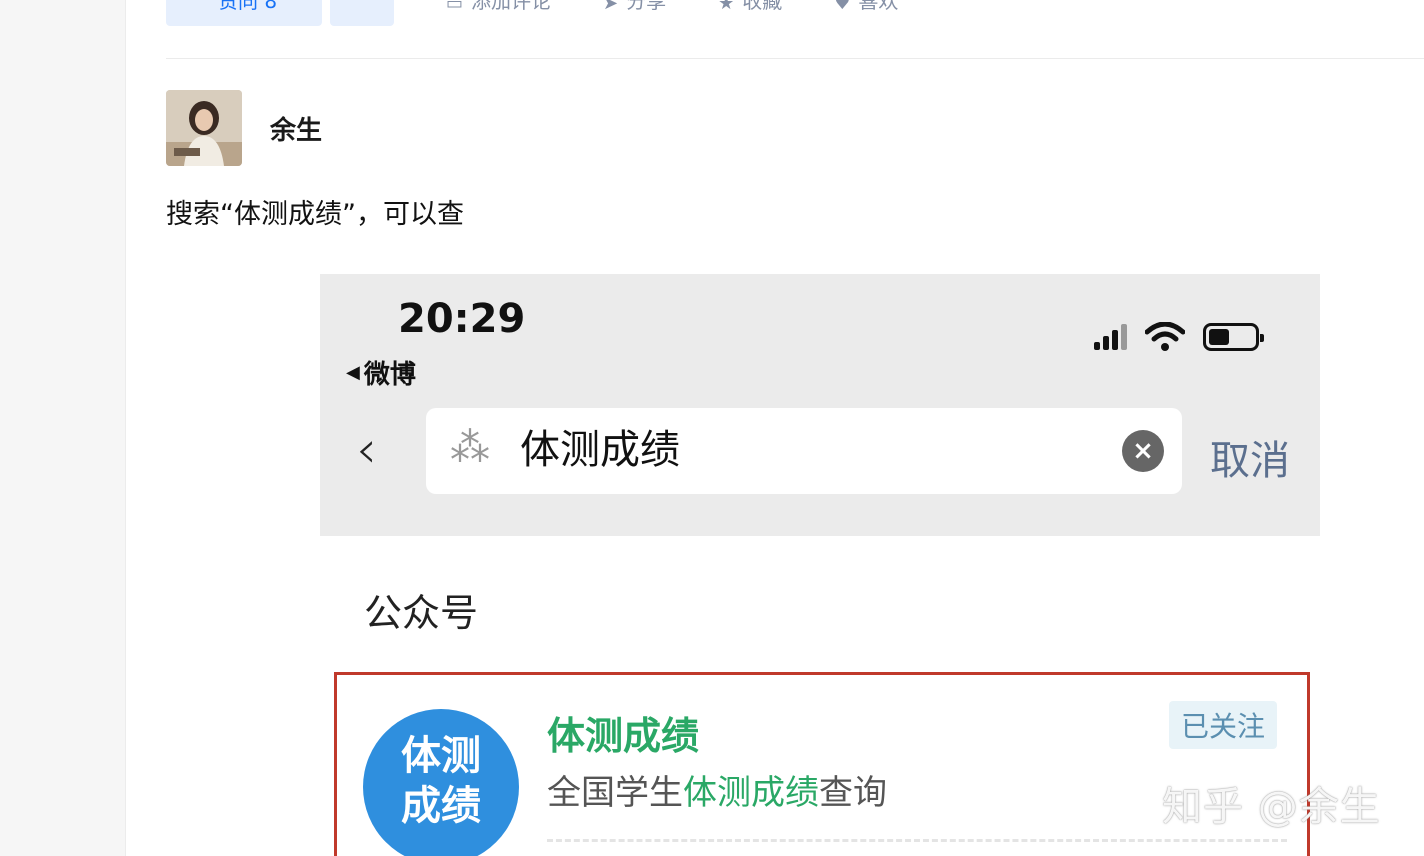  Describe the element at coordinates (615, 793) in the screenshot. I see `desc-prefix: 全国学生` at that location.